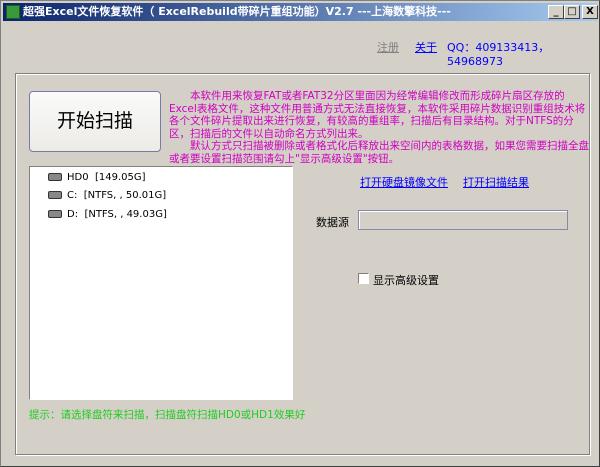  Describe the element at coordinates (13, 12) in the screenshot. I see `app-icon` at that location.